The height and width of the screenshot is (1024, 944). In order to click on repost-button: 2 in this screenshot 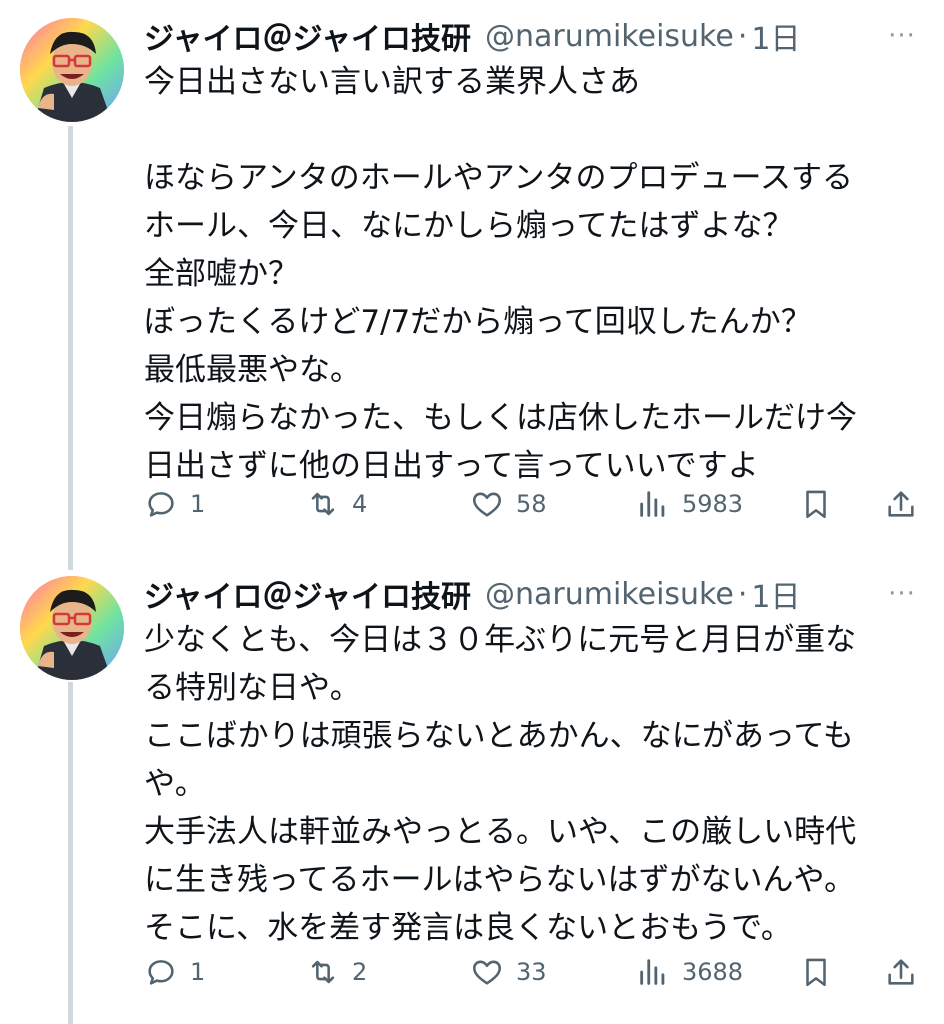, I will do `click(336, 972)`.